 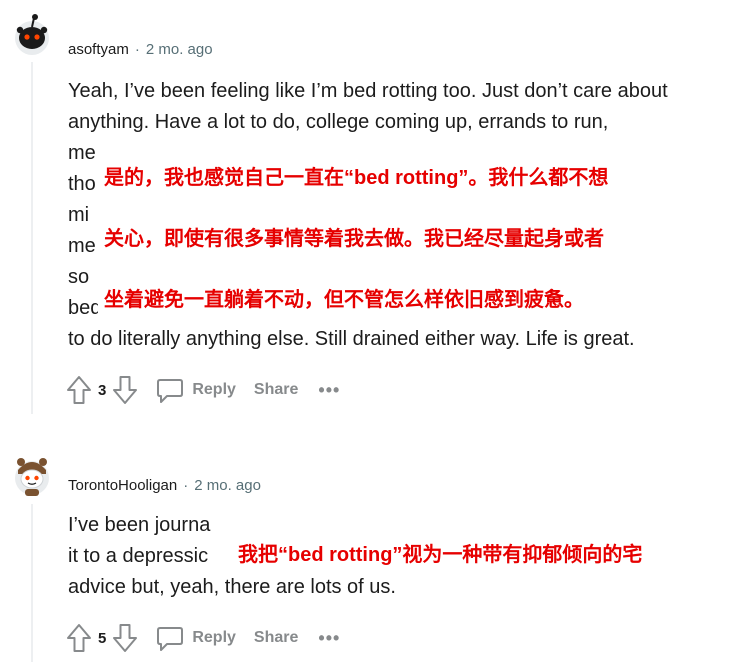 I want to click on vote-count: 3, so click(x=102, y=390).